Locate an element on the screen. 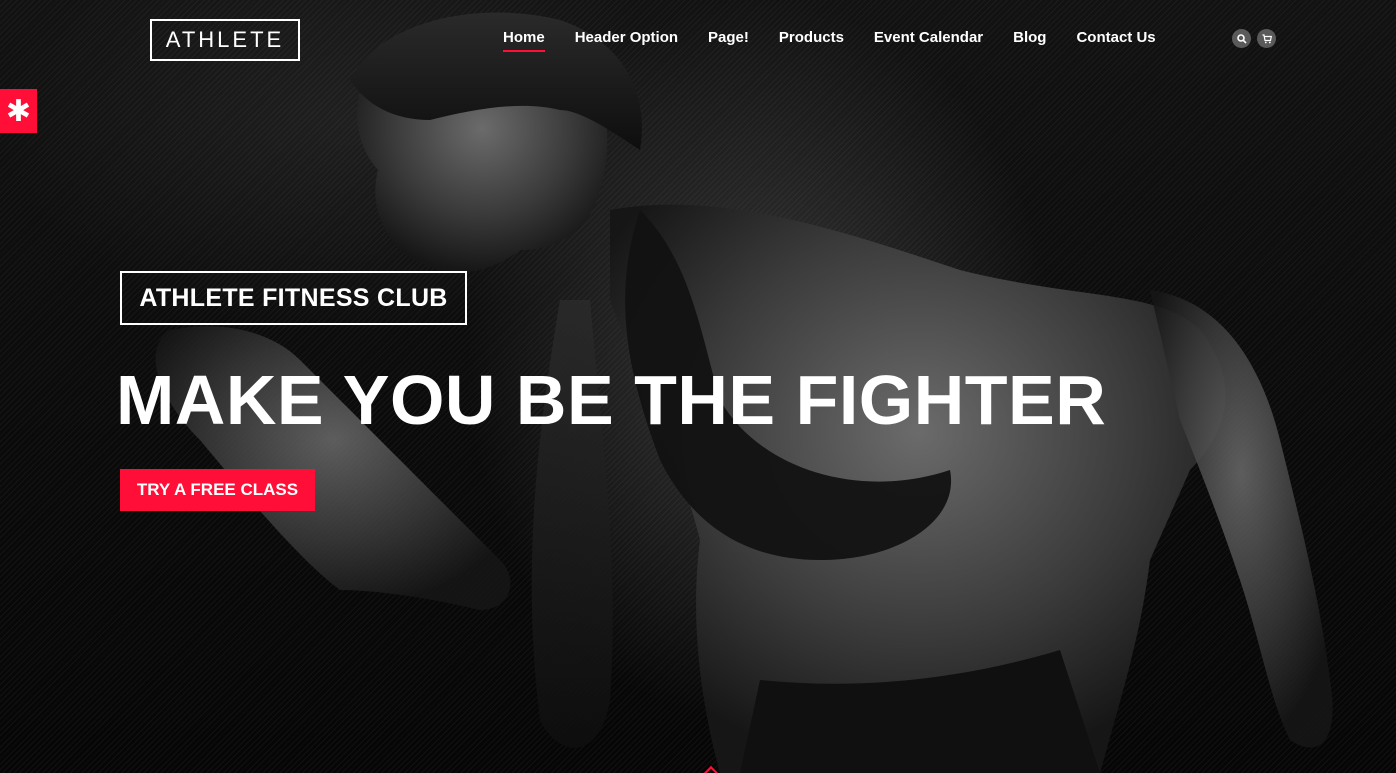 The image size is (1396, 773). hero-subtitle: ATHLETE FITNESS CLUB is located at coordinates (293, 298).